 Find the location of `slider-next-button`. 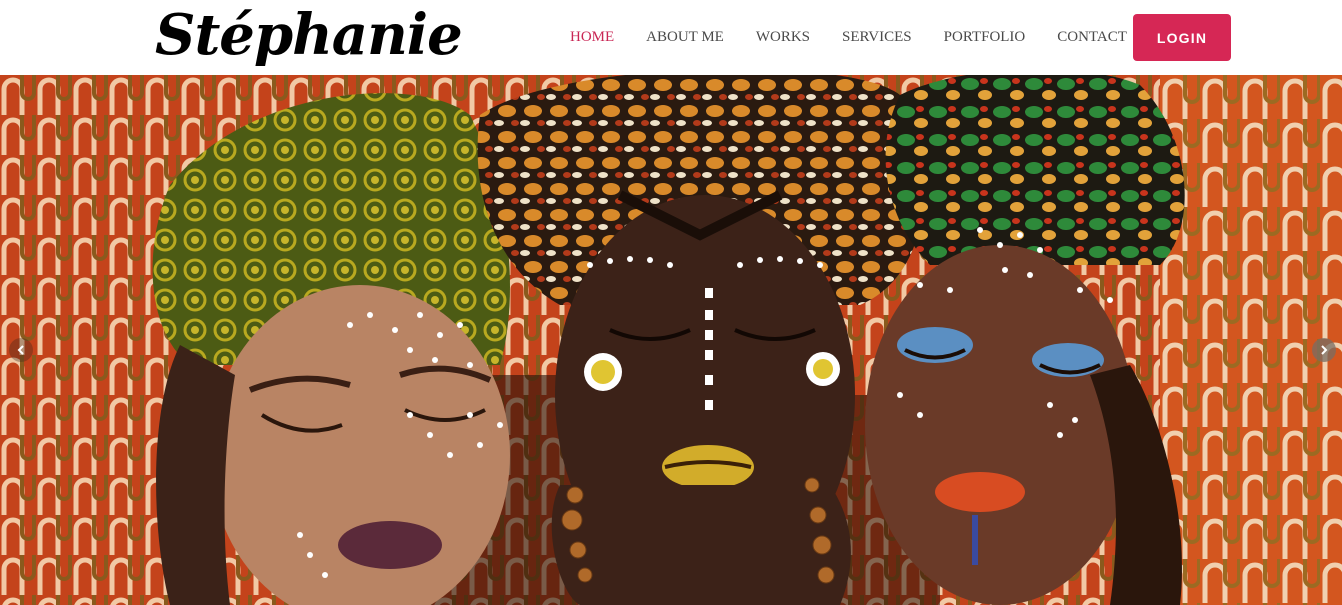

slider-next-button is located at coordinates (1324, 350).